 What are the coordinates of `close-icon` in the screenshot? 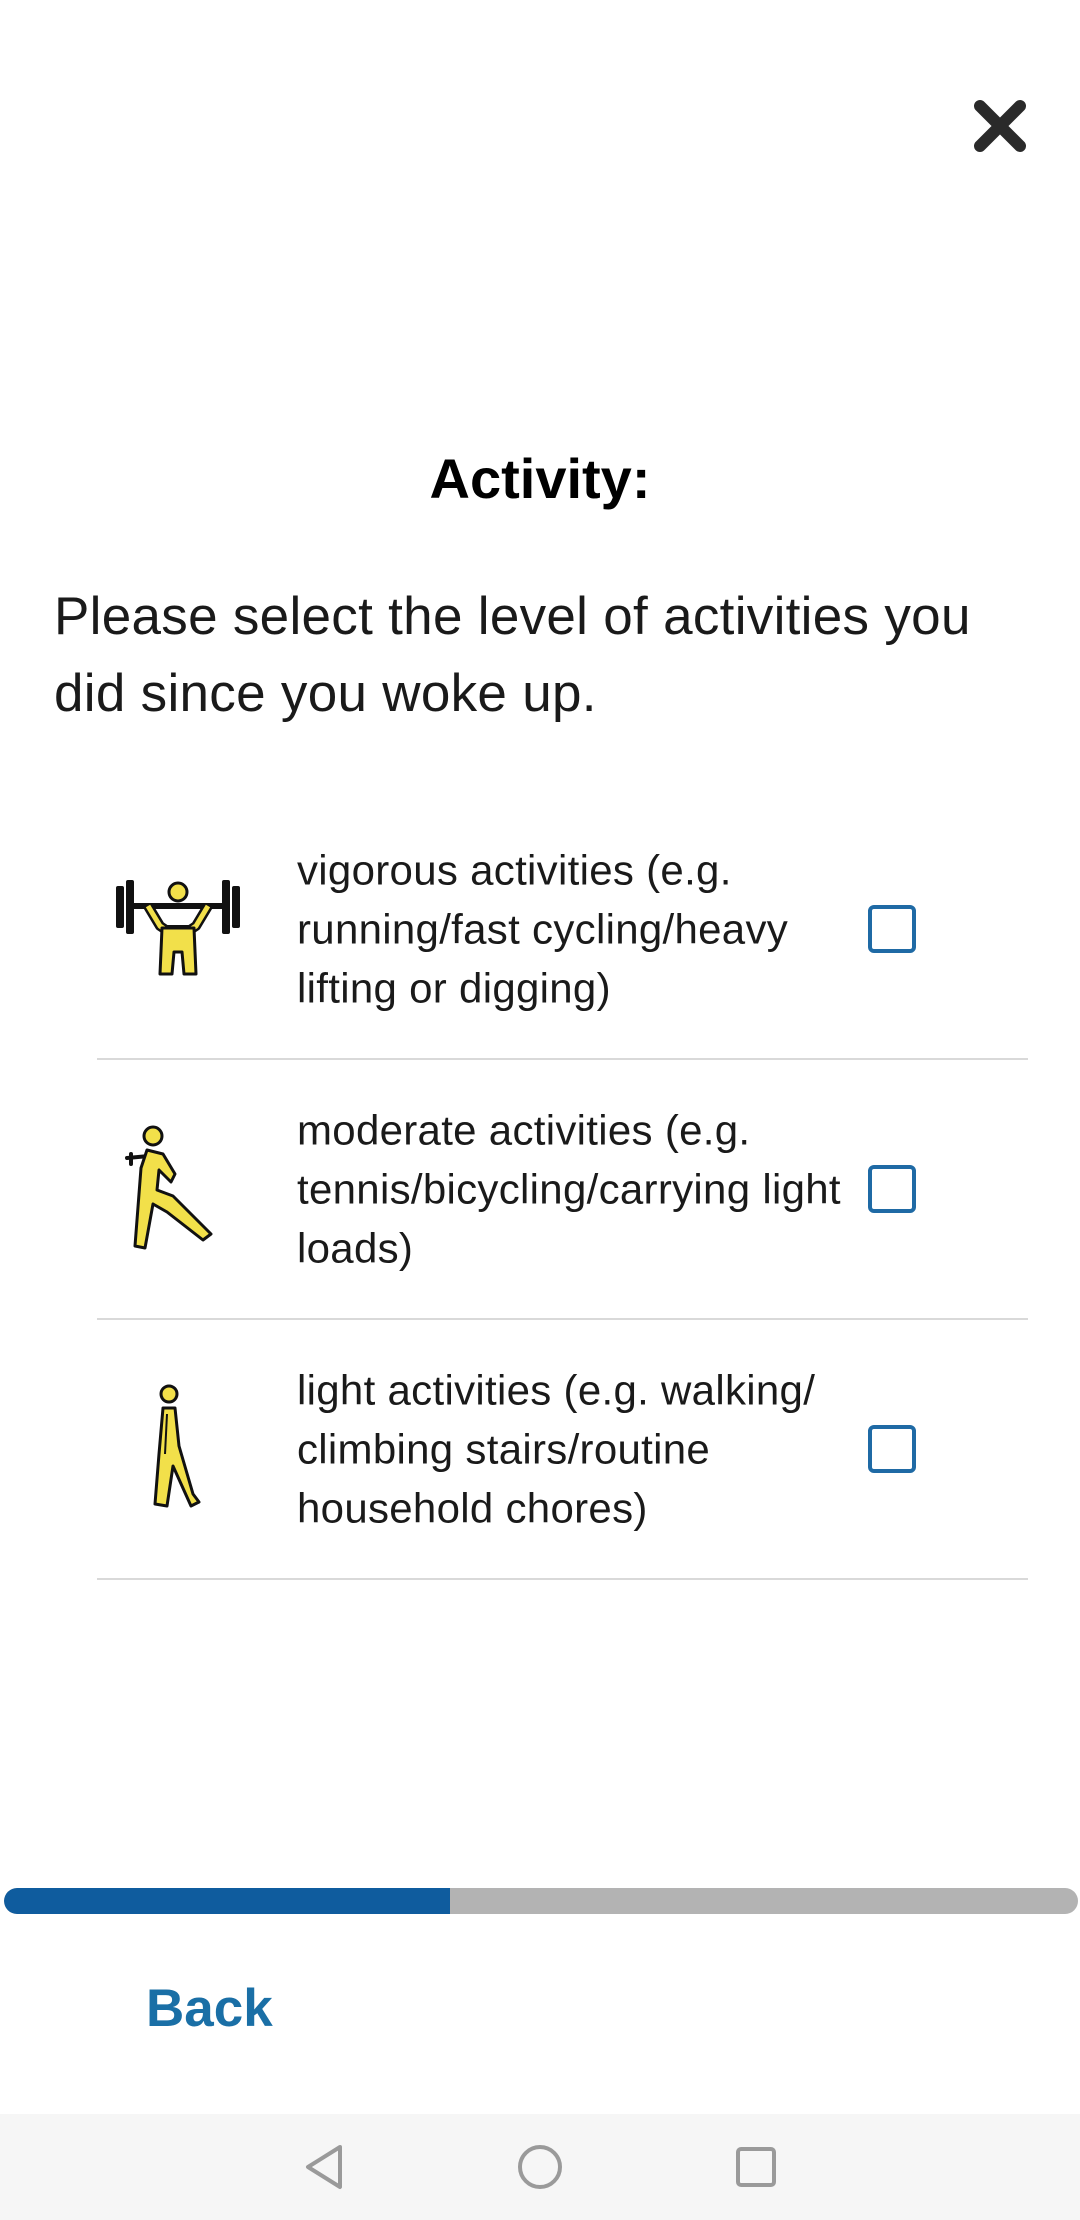 It's located at (1000, 126).